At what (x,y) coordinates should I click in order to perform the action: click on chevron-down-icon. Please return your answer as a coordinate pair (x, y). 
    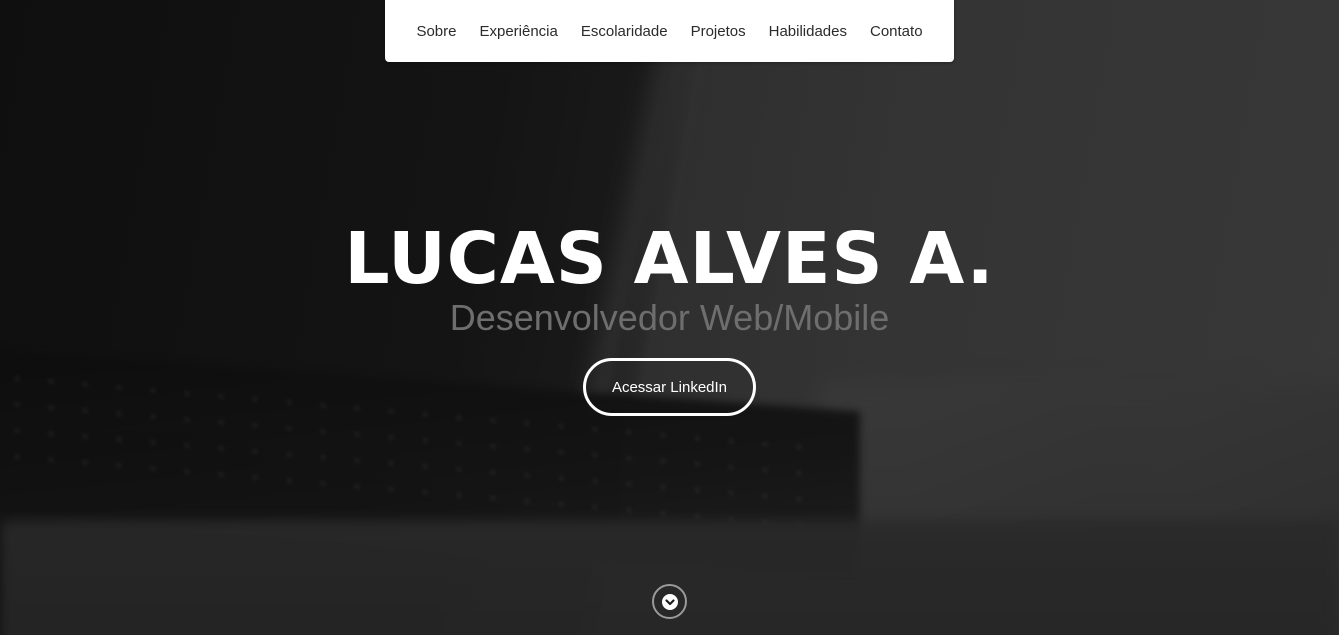
    Looking at the image, I should click on (669, 601).